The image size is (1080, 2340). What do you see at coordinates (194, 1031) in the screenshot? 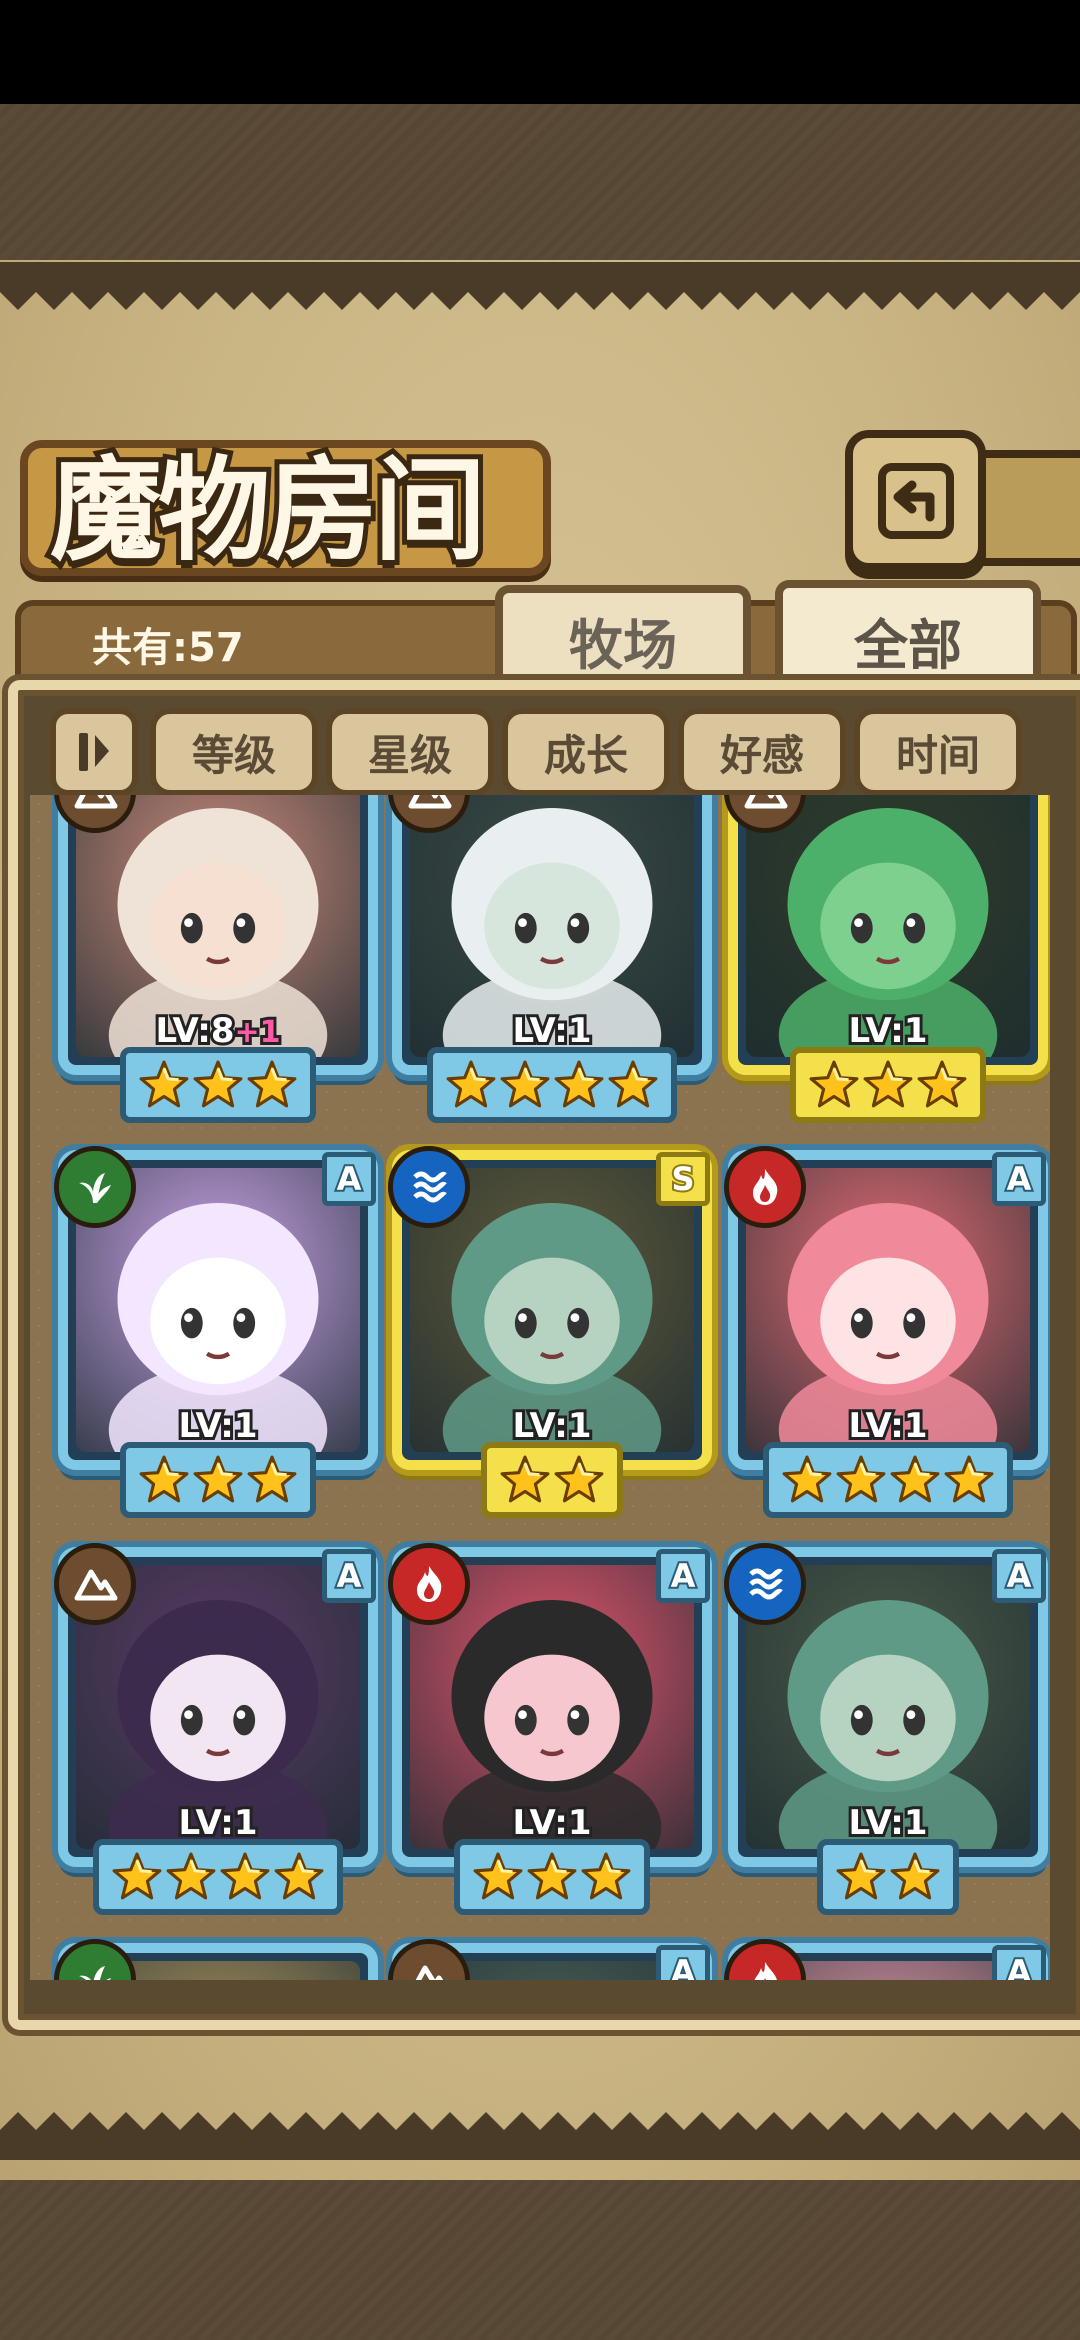
I see `monster-level-text: LV:8` at bounding box center [194, 1031].